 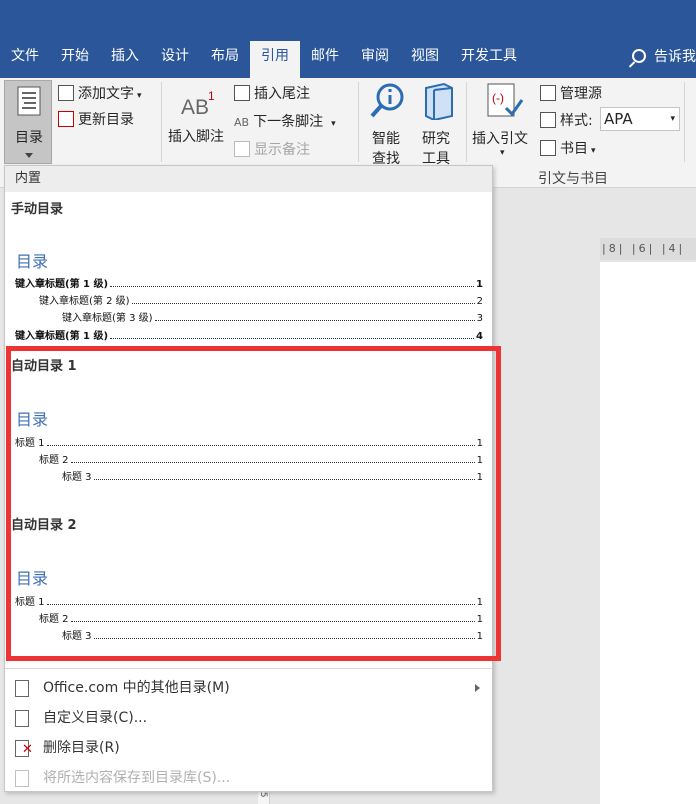 I want to click on show-notes-label: 显示备注, so click(x=282, y=150).